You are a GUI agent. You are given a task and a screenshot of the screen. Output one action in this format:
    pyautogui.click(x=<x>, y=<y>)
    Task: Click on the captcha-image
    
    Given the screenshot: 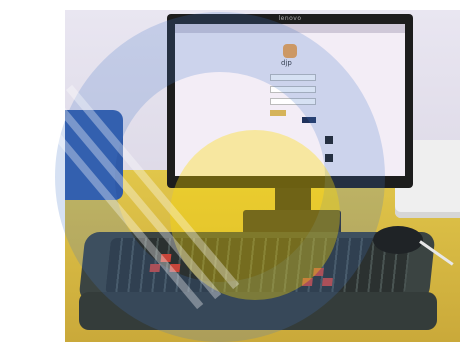 What is the action you would take?
    pyautogui.click(x=278, y=113)
    